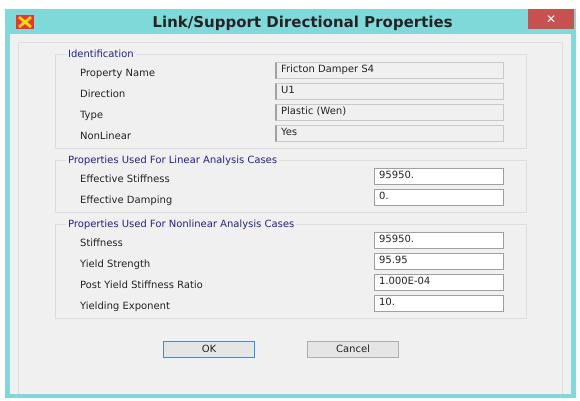 The width and height of the screenshot is (580, 401). I want to click on input-field: 0., so click(439, 197).